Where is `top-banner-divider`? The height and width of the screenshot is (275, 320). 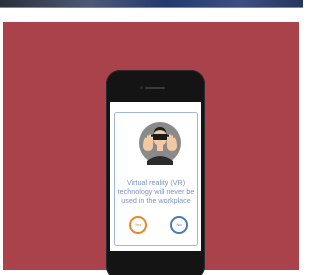 top-banner-divider is located at coordinates (151, 7).